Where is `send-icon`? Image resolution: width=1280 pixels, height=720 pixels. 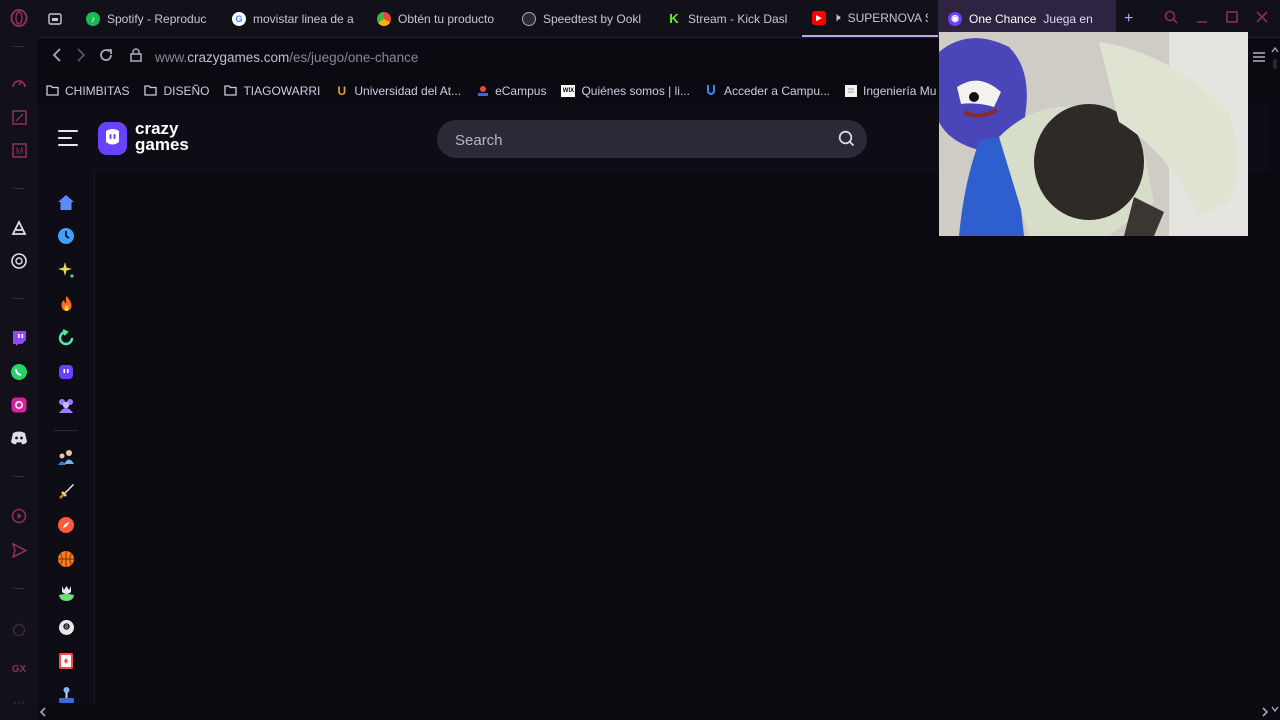 send-icon is located at coordinates (19, 550).